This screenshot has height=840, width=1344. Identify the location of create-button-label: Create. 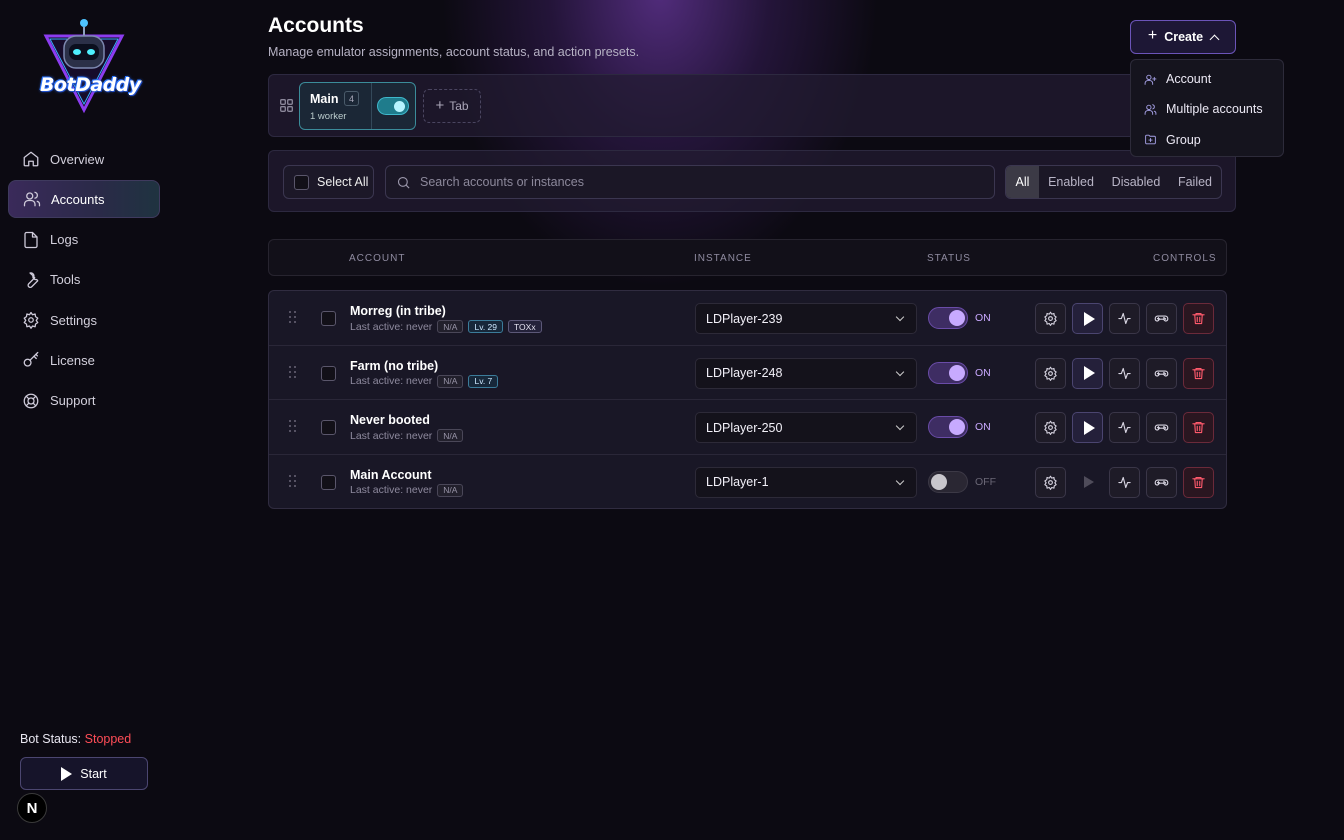
(1184, 37).